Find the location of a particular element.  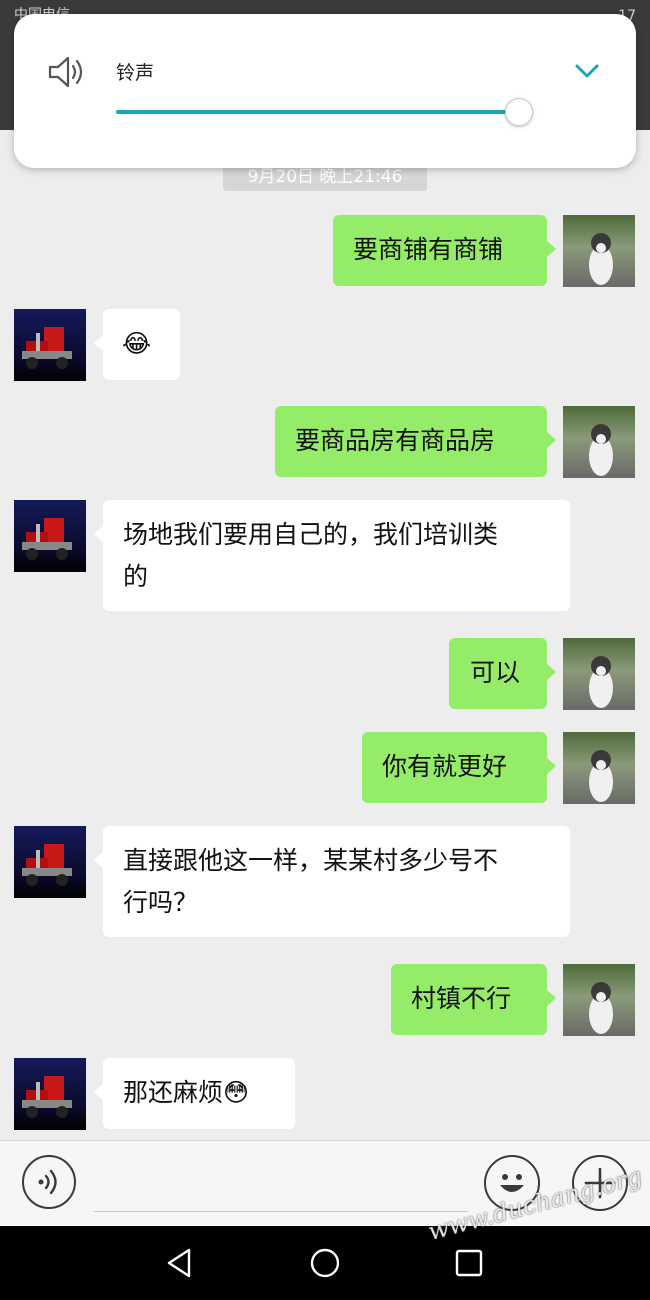

navigation-bar is located at coordinates (325, 1263).